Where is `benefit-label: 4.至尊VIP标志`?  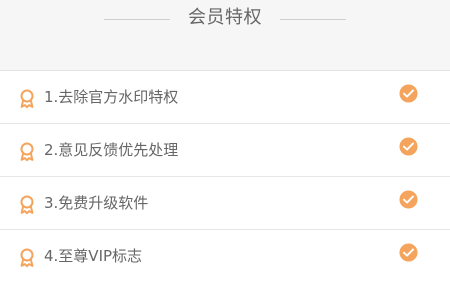
benefit-label: 4.至尊VIP标志 is located at coordinates (93, 256).